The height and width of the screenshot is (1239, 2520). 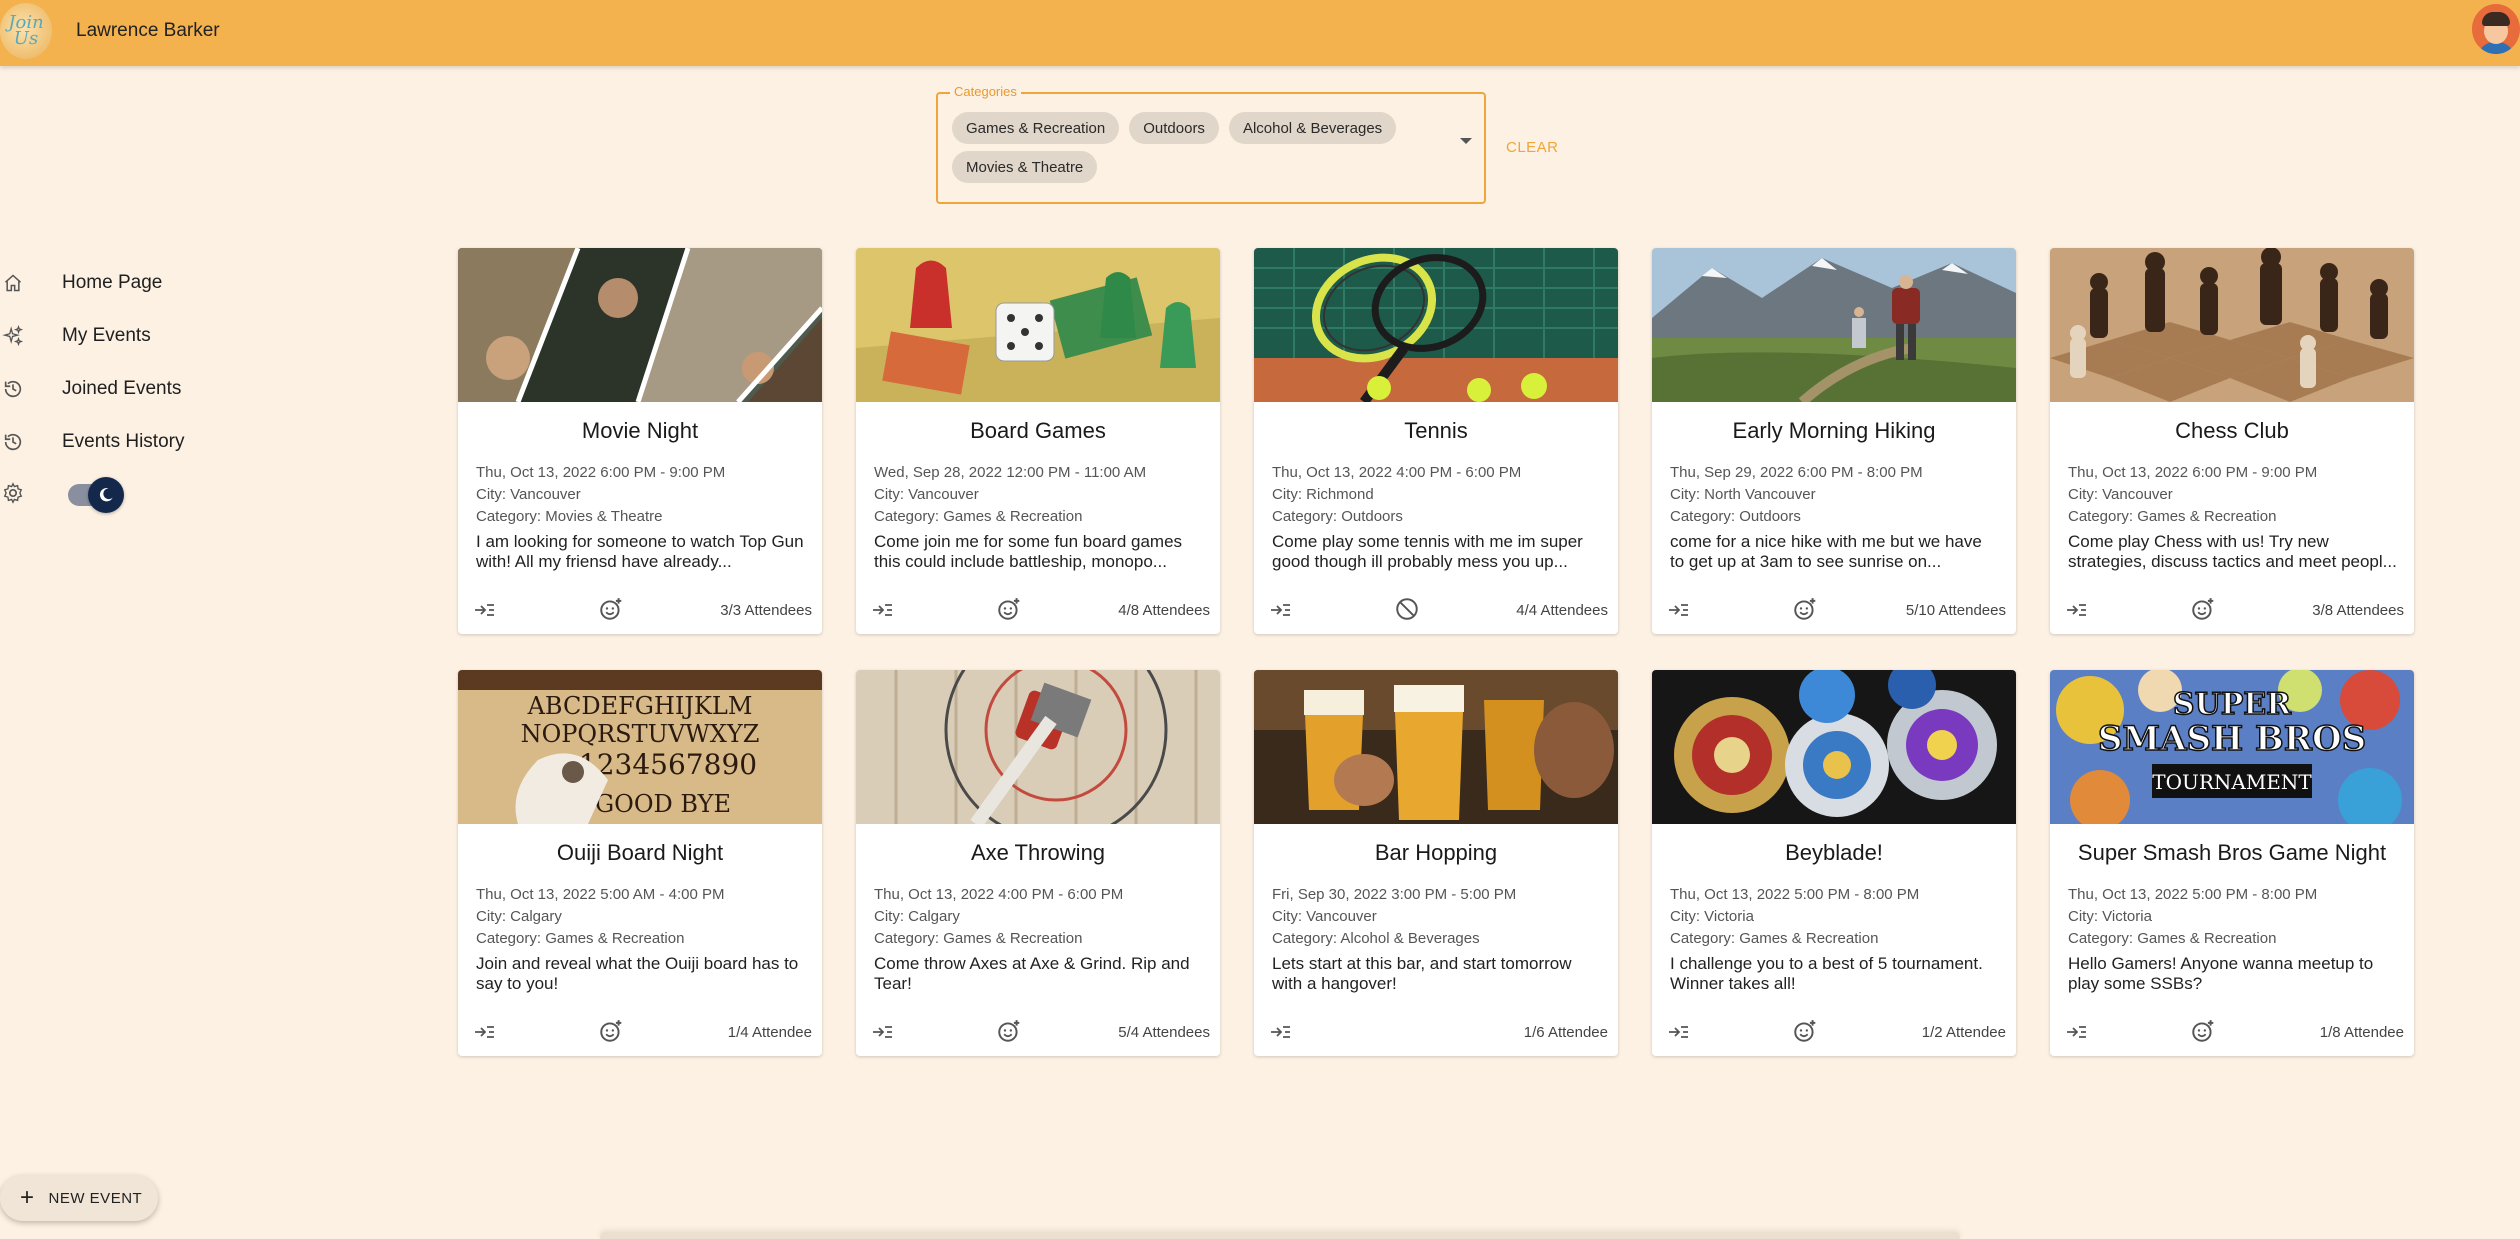 What do you see at coordinates (2232, 782) in the screenshot?
I see `tournament-banner: TOURNAMENT` at bounding box center [2232, 782].